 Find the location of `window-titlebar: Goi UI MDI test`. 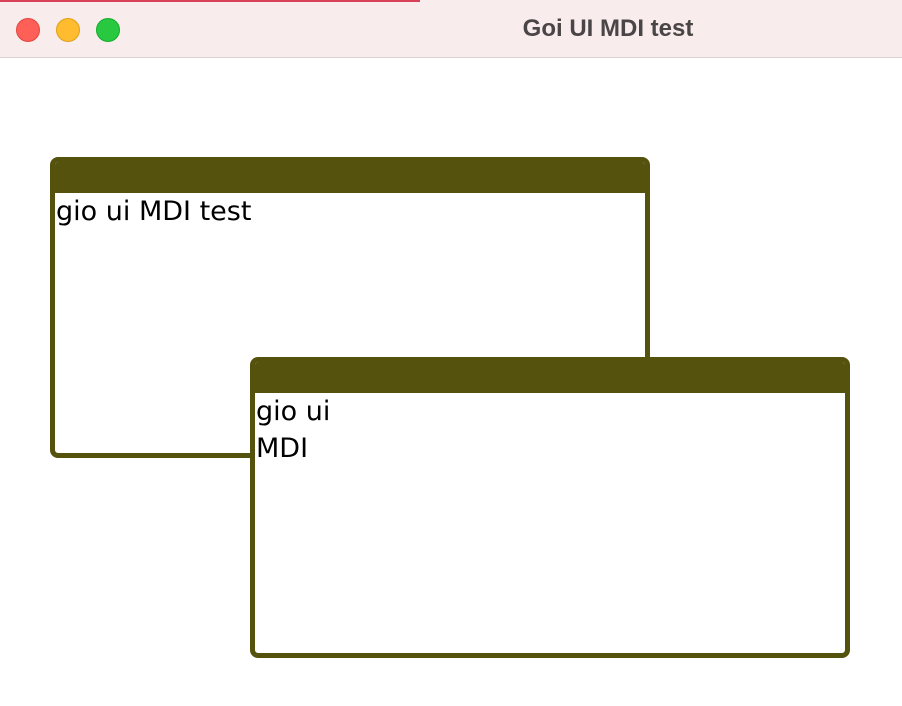

window-titlebar: Goi UI MDI test is located at coordinates (451, 29).